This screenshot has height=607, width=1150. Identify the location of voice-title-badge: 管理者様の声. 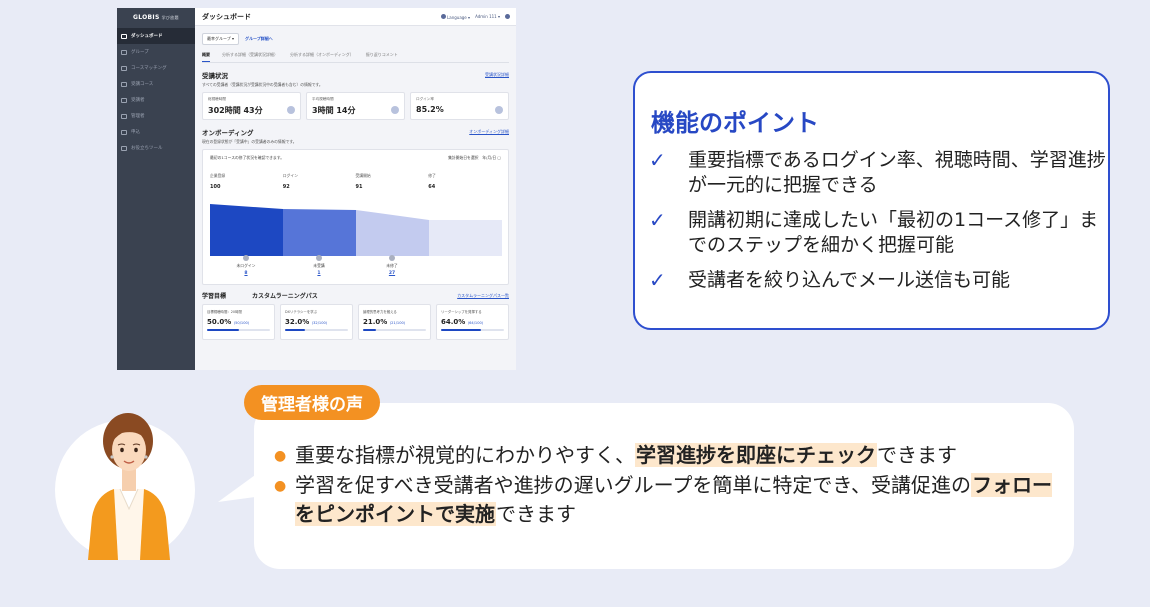
(312, 402).